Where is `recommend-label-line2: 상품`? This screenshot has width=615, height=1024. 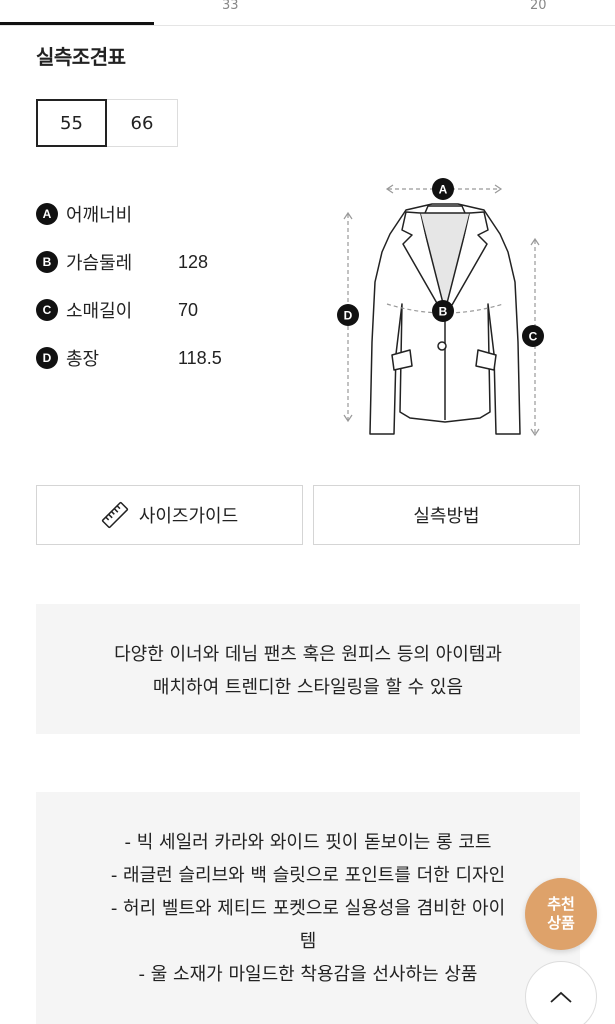
recommend-label-line2: 상품 is located at coordinates (561, 923).